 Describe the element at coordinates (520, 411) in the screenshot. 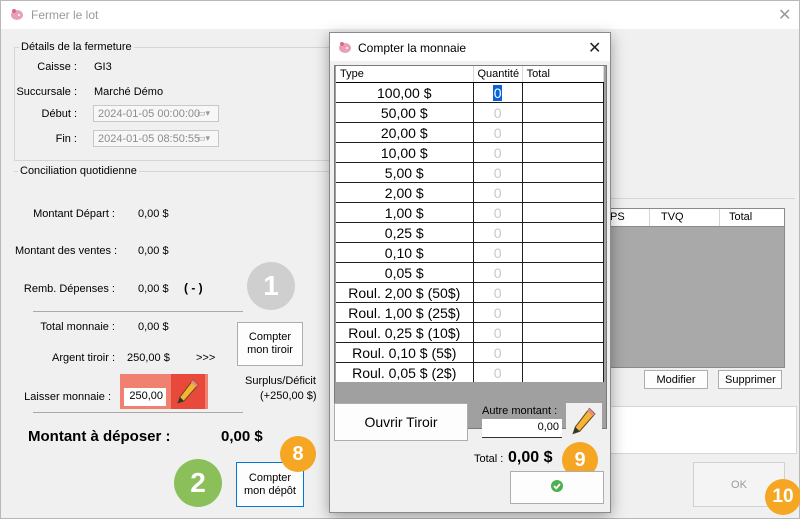

I see `autre-montant-label: Autre montant :` at that location.